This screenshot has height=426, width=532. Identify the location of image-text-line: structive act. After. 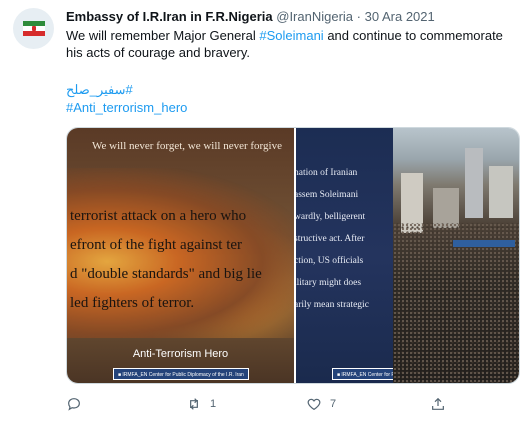
(330, 239).